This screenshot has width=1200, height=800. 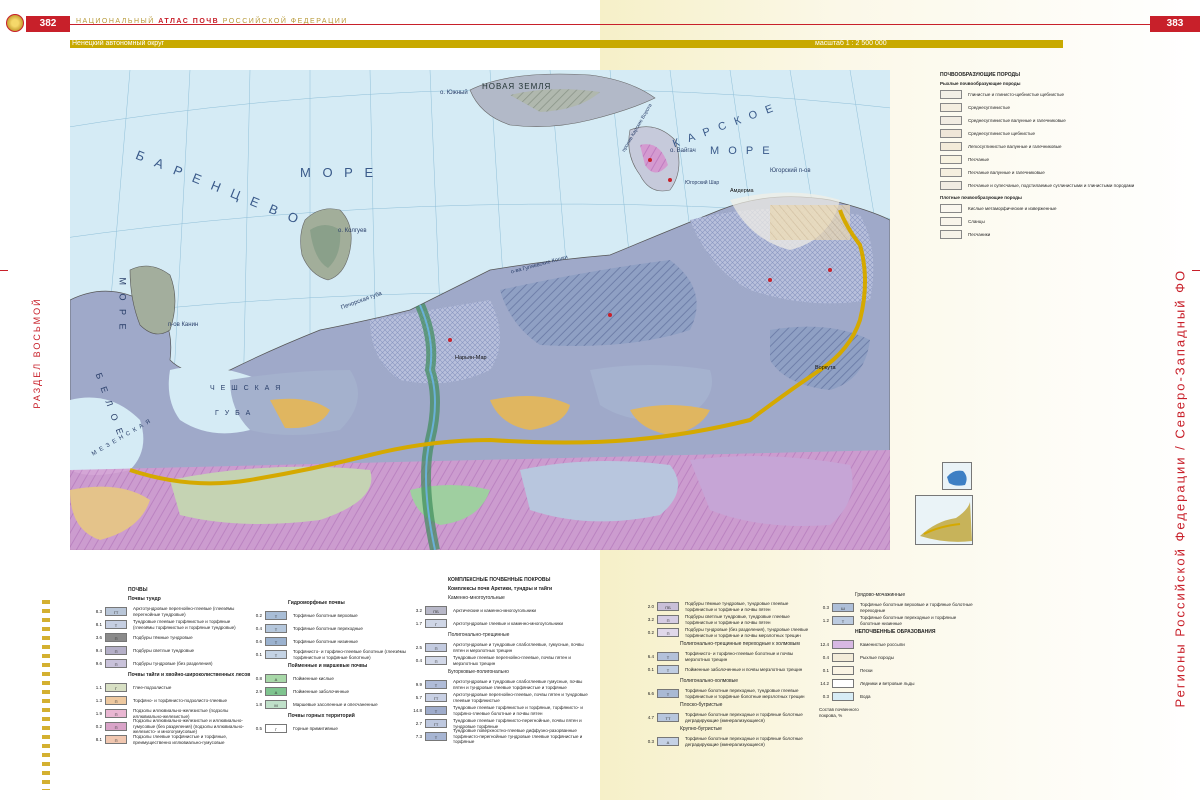 What do you see at coordinates (989, 107) in the screenshot?
I see `parent-rock-label: Среднесуглинистые` at bounding box center [989, 107].